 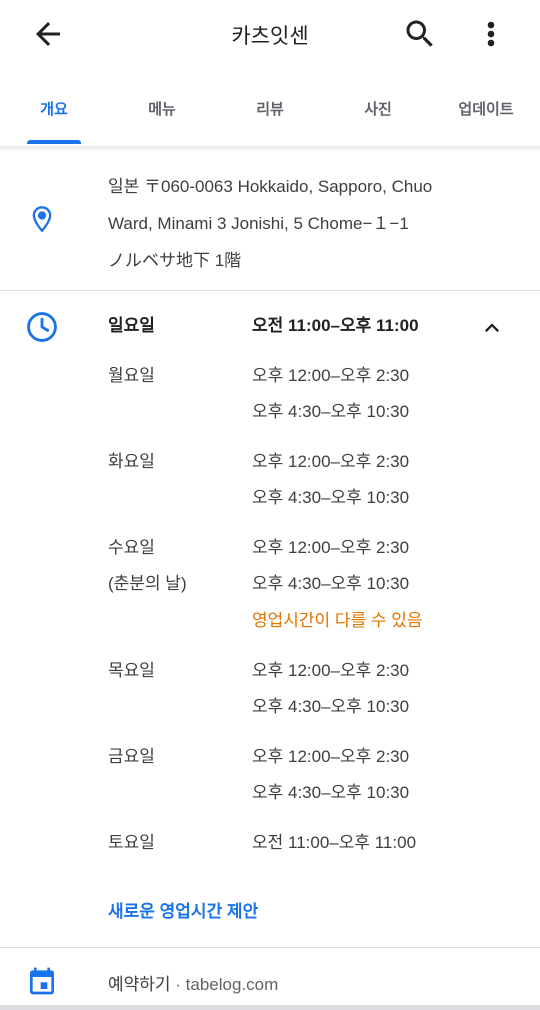 What do you see at coordinates (491, 34) in the screenshot?
I see `more-options-icon` at bounding box center [491, 34].